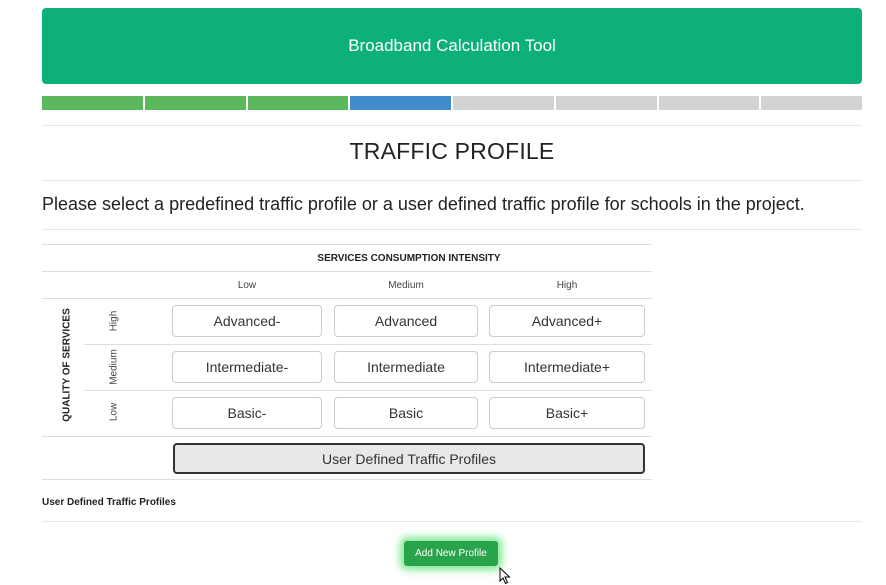 The width and height of the screenshot is (886, 585). Describe the element at coordinates (406, 285) in the screenshot. I see `column-label-medium: Medium` at that location.